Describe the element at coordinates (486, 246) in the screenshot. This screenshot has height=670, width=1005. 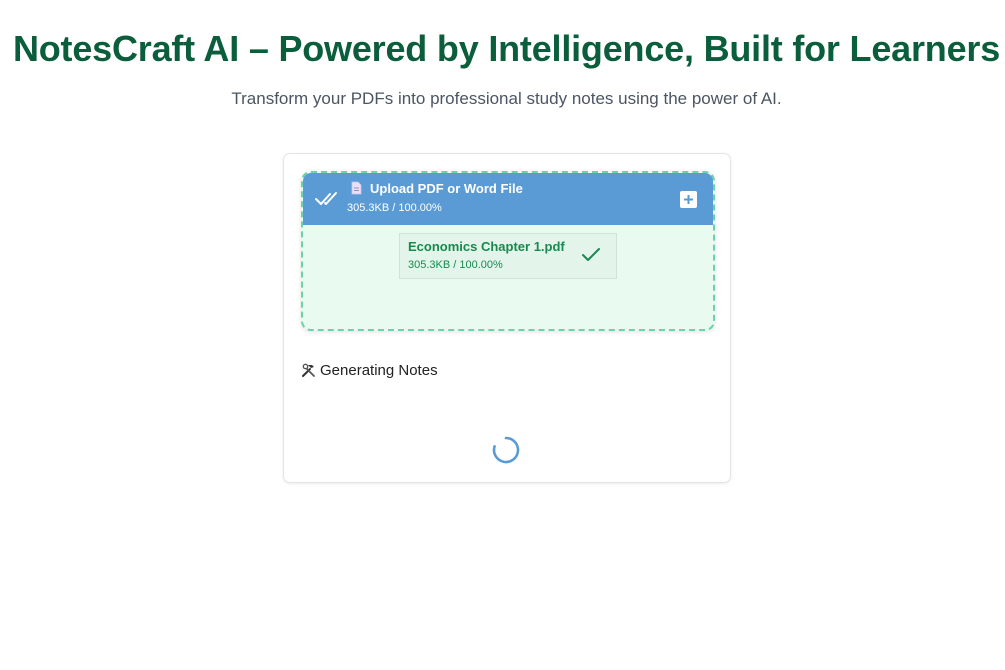
I see `file-name: Economics Chapter 1.pdf` at that location.